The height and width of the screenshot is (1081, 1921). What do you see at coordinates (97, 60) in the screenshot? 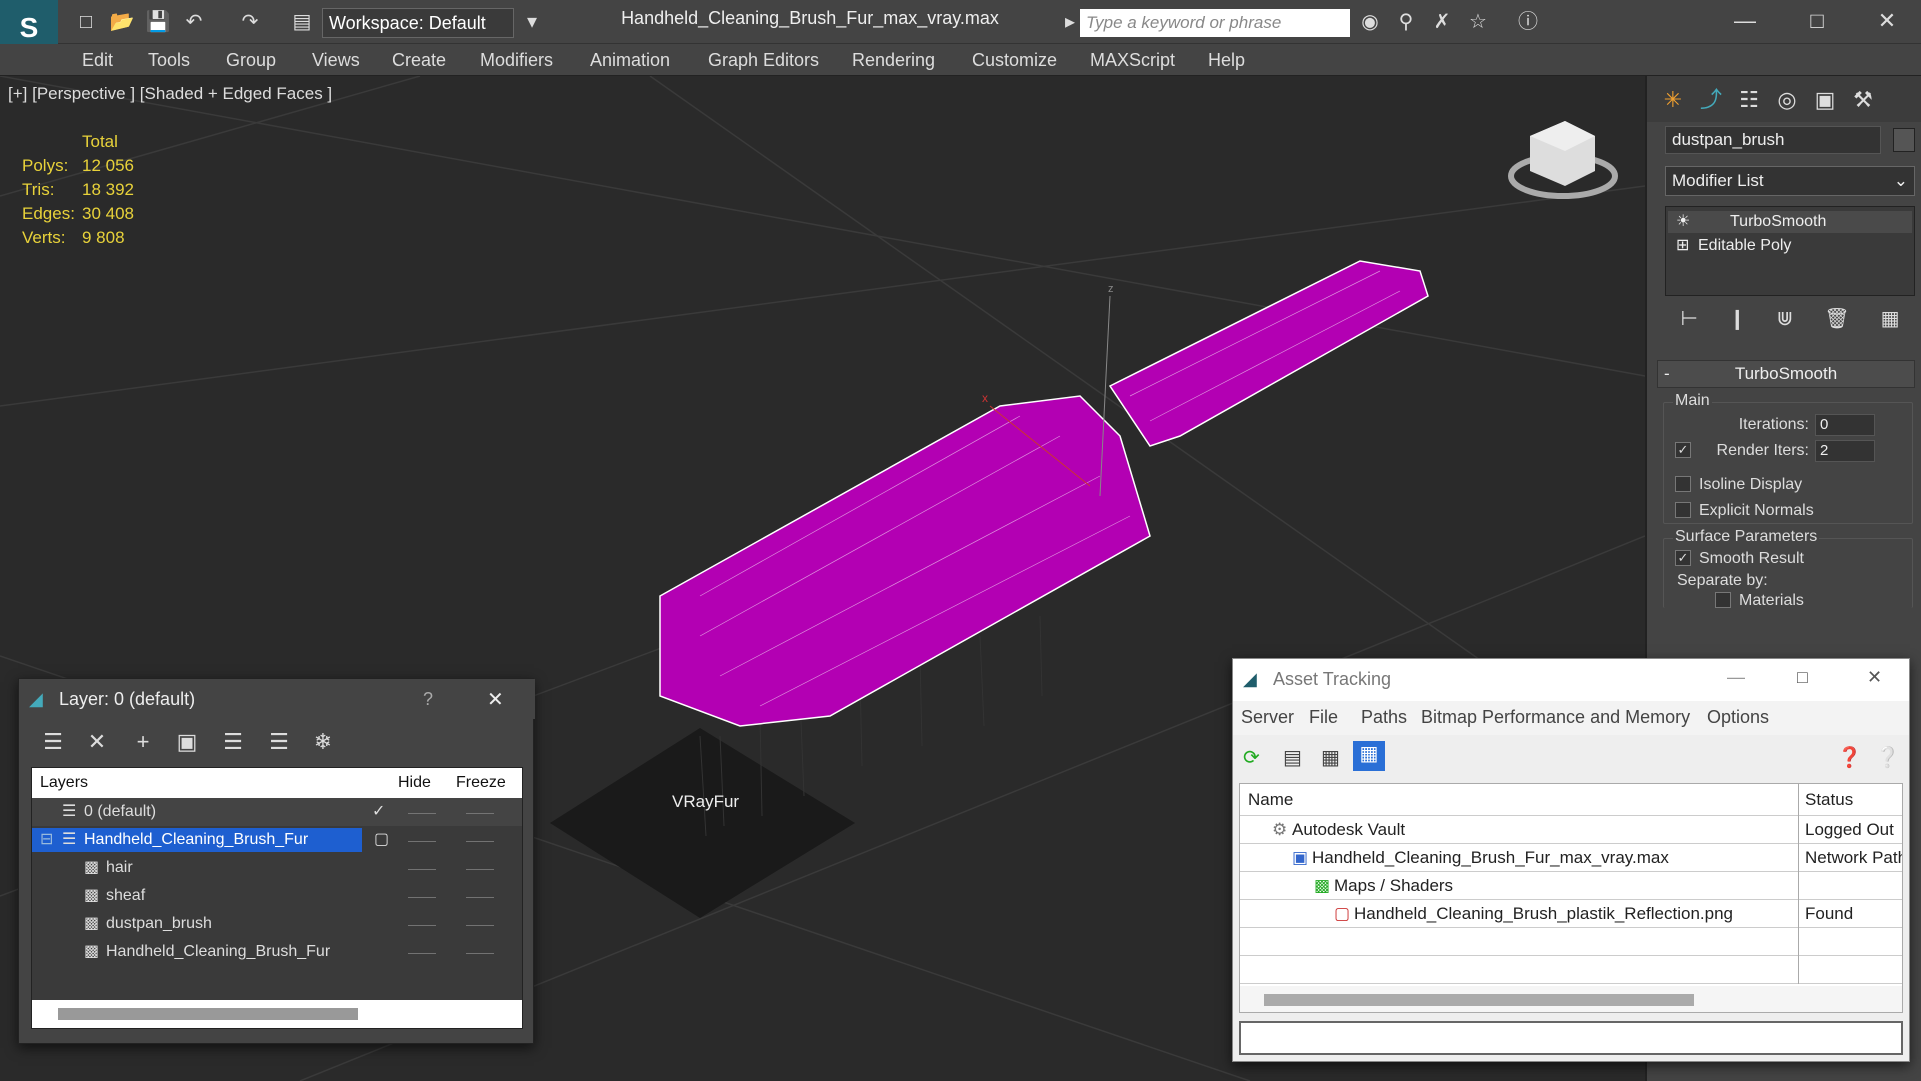
I see `menu-edit: Edit` at bounding box center [97, 60].